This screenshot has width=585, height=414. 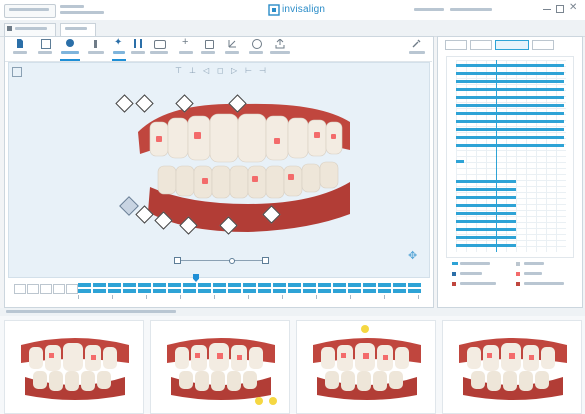 I want to click on toolbar-item-7-label-placeholder, so click(x=159, y=52).